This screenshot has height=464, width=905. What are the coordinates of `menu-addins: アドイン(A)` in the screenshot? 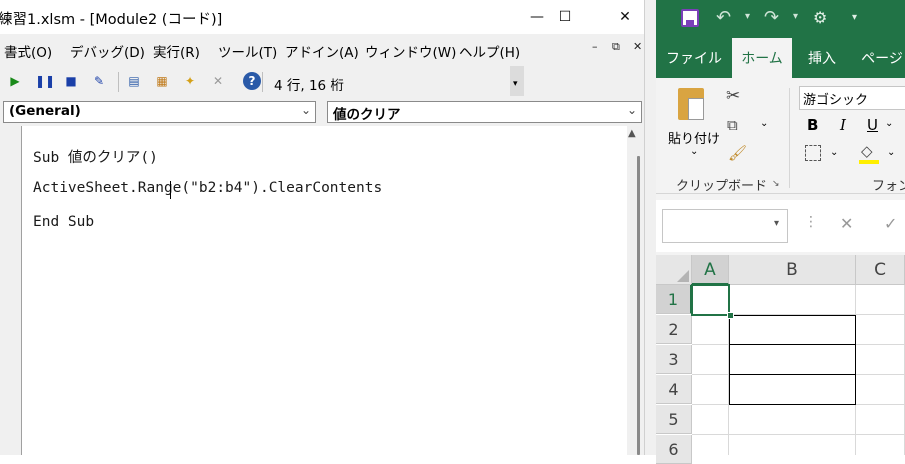 It's located at (322, 51).